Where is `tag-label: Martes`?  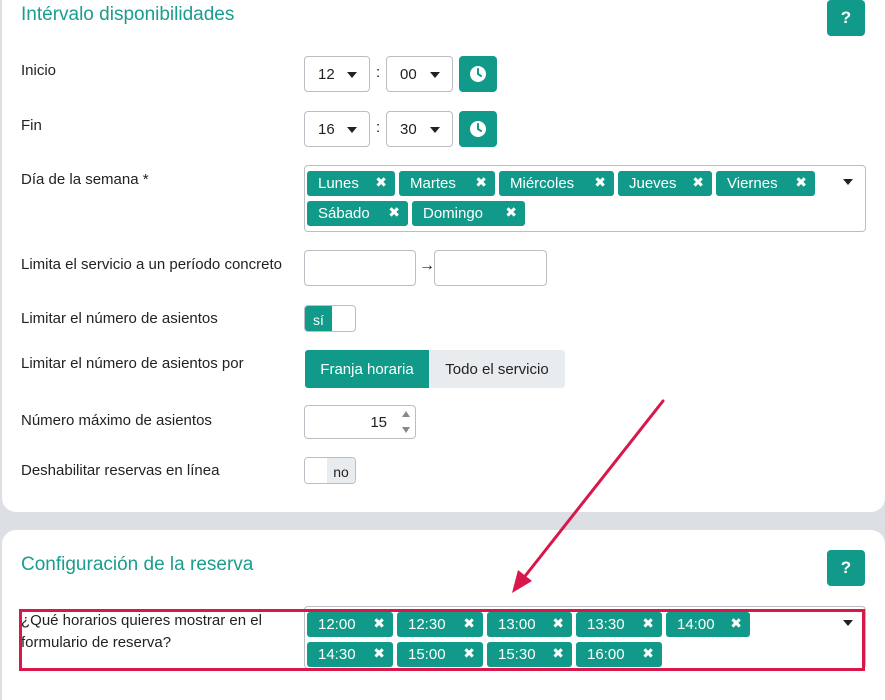
tag-label: Martes is located at coordinates (433, 183).